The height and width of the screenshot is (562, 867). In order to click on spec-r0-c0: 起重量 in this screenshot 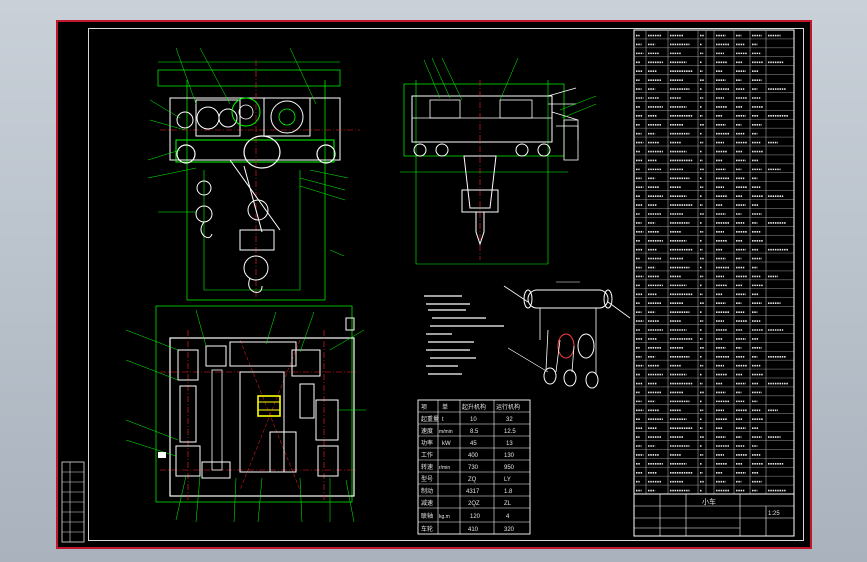, I will do `click(430, 419)`.